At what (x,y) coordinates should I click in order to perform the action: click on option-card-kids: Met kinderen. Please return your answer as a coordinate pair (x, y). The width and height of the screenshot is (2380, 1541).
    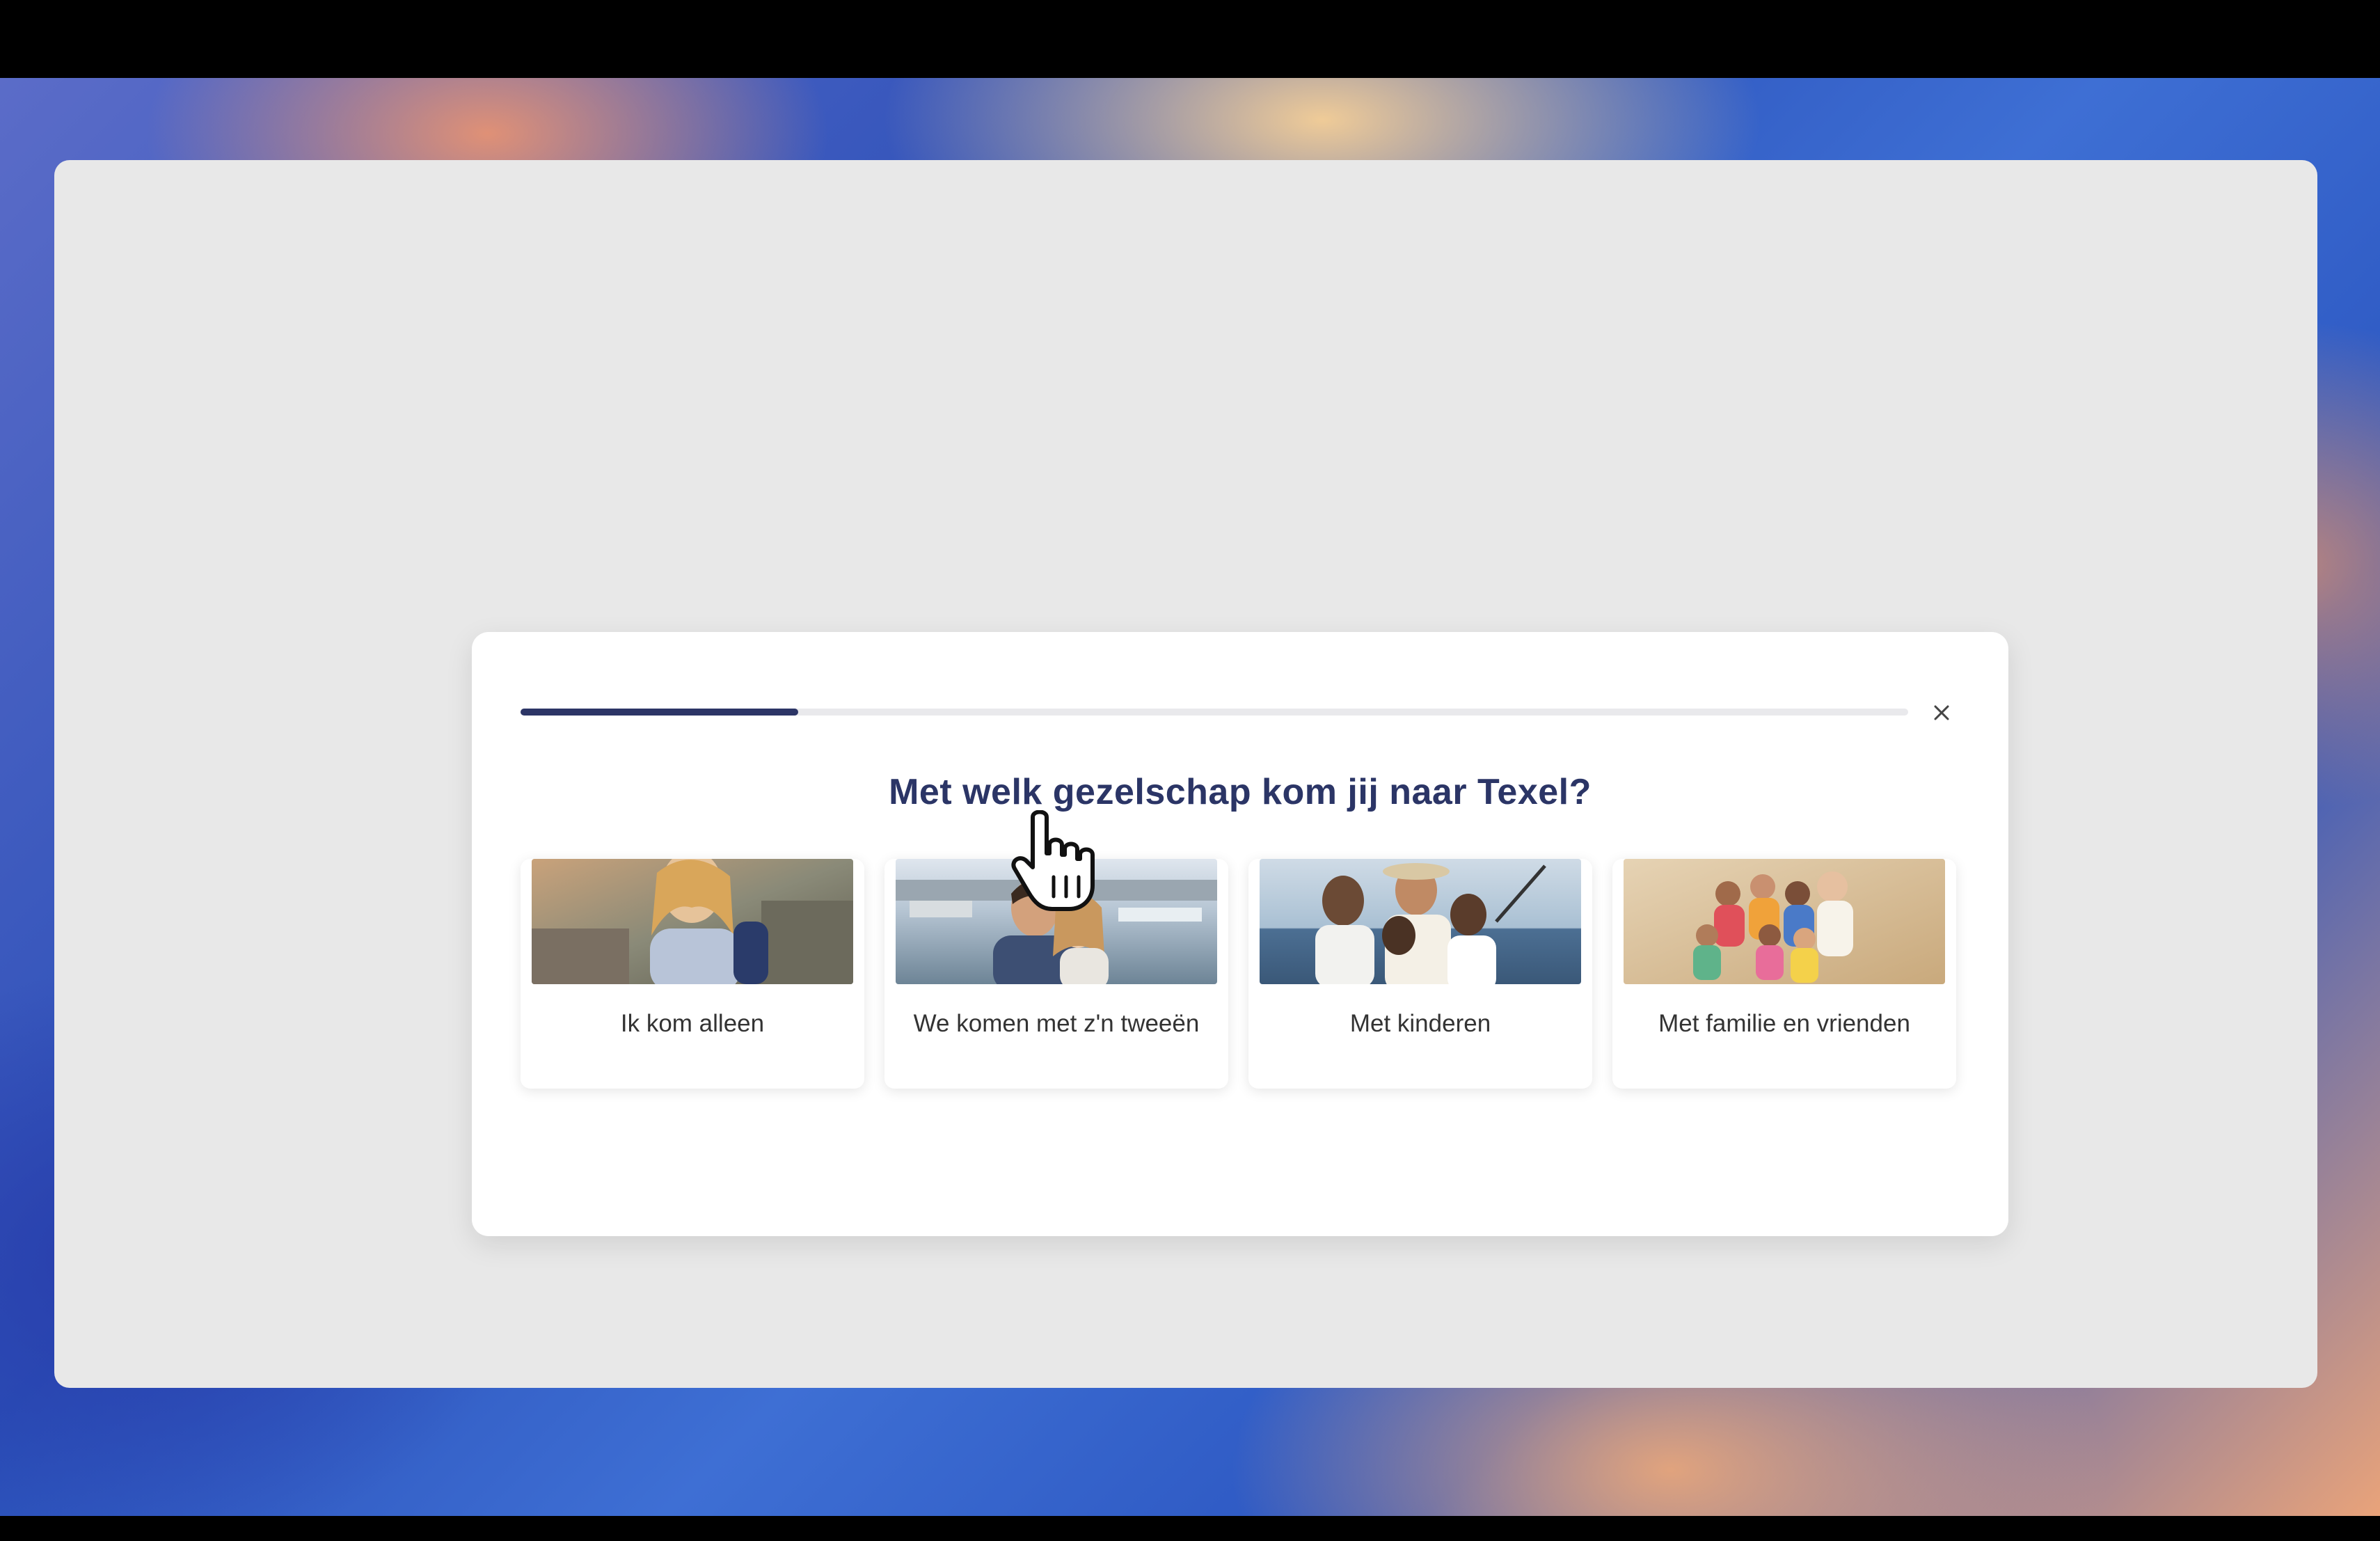
    Looking at the image, I should click on (1420, 974).